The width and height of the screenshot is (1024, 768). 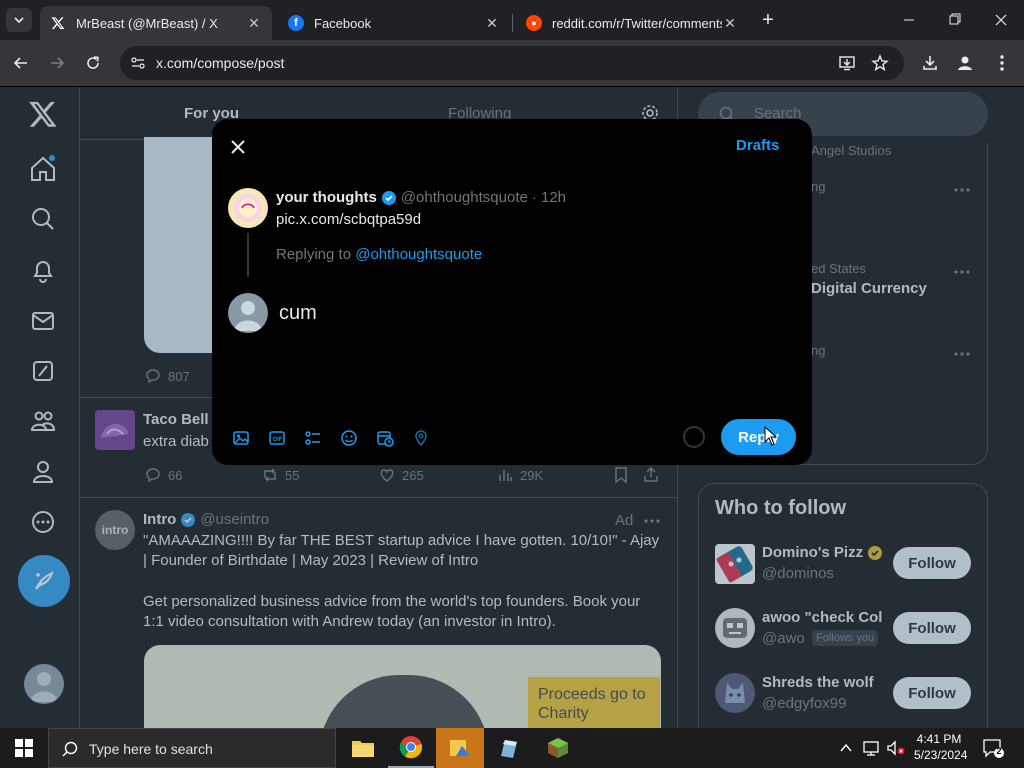 I want to click on tab-title: reddit.com/r/Twitter/comments/, so click(x=637, y=23).